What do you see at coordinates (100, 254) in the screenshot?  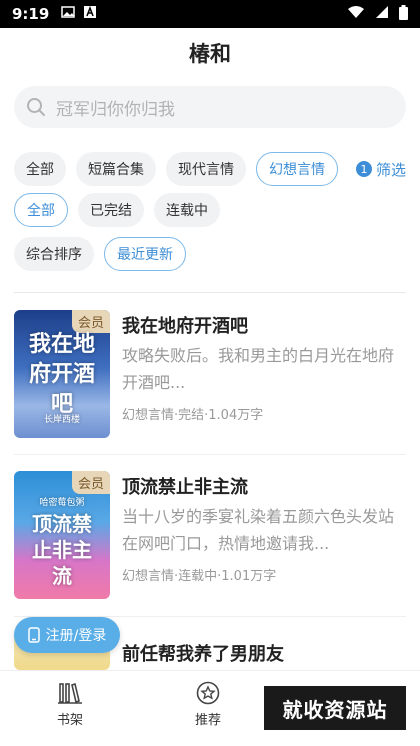 I see `sort-filter-row: 综合排序 最近更新` at bounding box center [100, 254].